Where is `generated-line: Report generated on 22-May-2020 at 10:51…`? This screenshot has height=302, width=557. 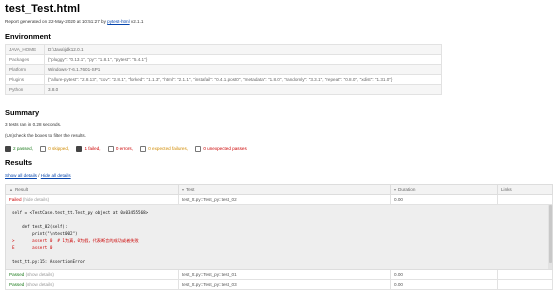
generated-line: Report generated on 22-May-2020 at 10:51… is located at coordinates (74, 21).